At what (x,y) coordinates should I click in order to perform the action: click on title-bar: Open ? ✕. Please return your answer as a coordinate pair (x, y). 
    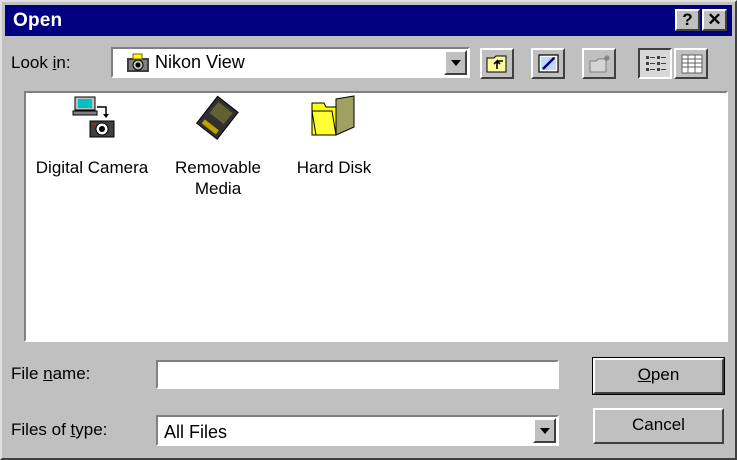
    Looking at the image, I should click on (368, 20).